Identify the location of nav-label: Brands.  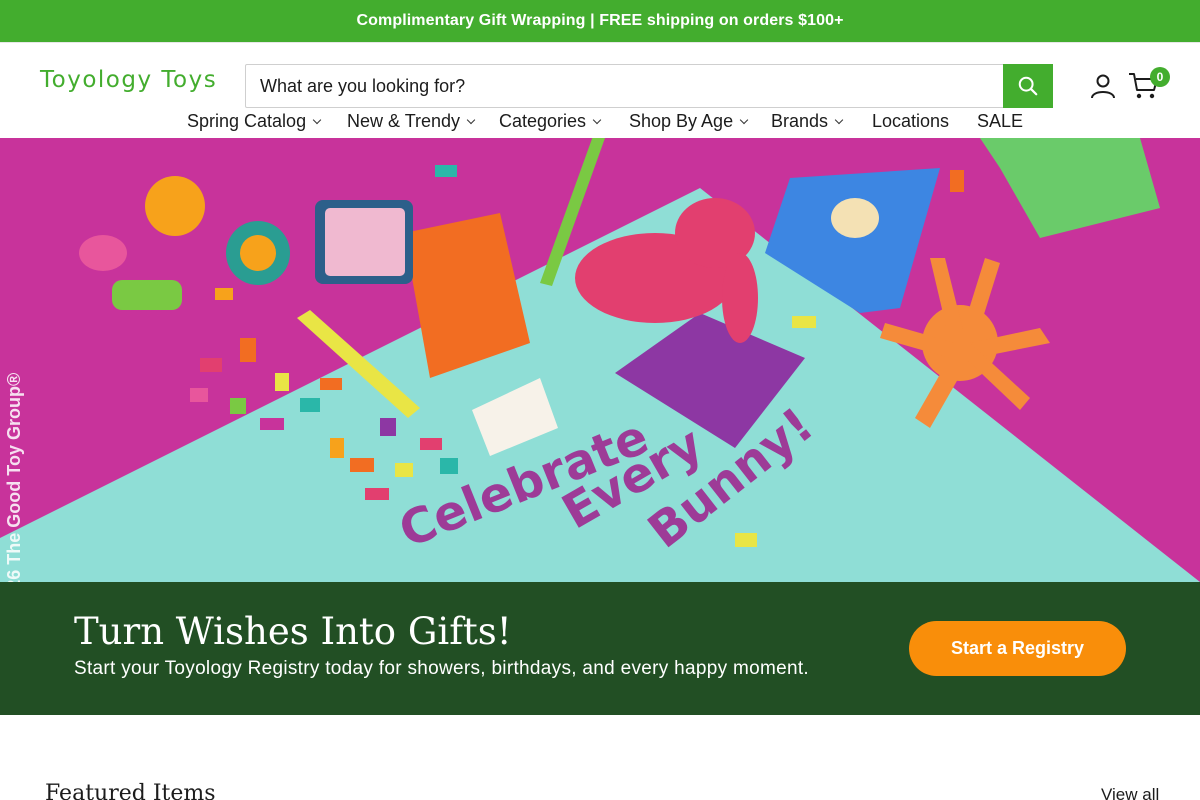
(800, 121).